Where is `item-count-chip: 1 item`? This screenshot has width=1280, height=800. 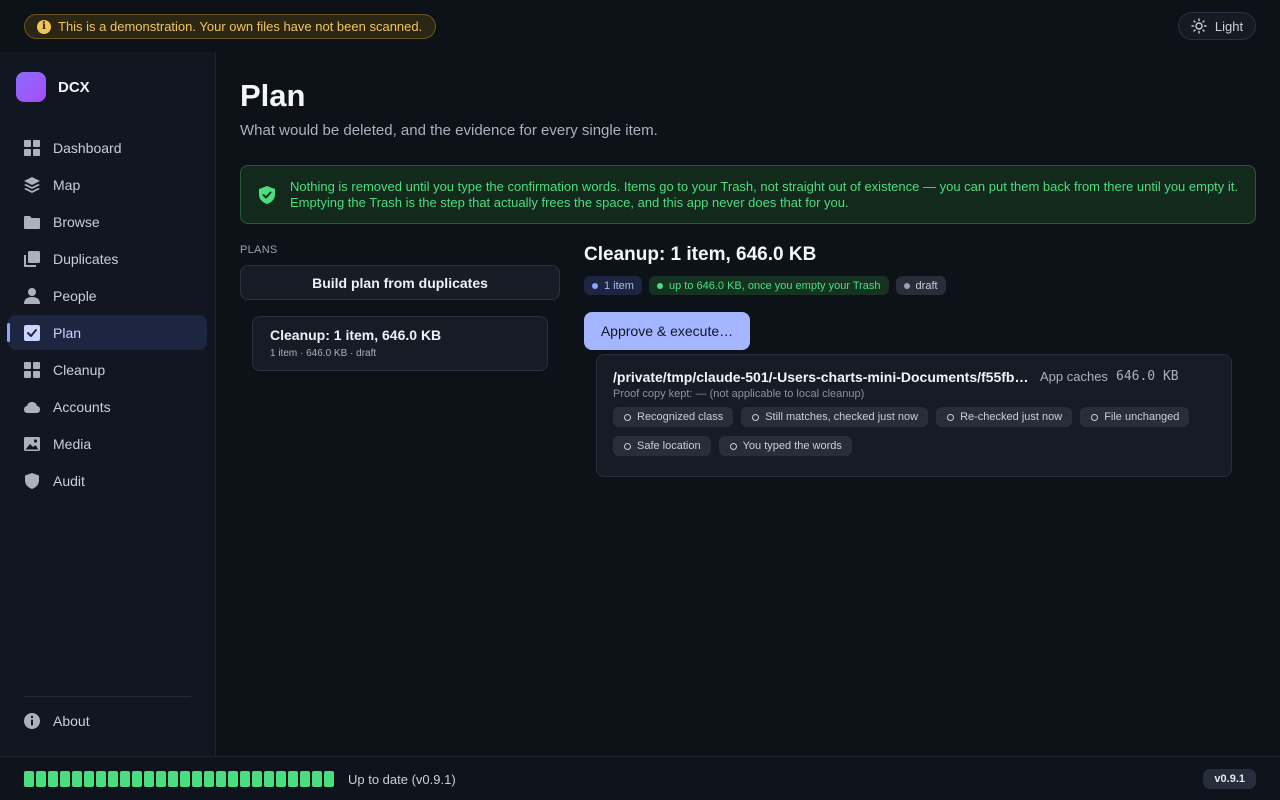
item-count-chip: 1 item is located at coordinates (613, 285).